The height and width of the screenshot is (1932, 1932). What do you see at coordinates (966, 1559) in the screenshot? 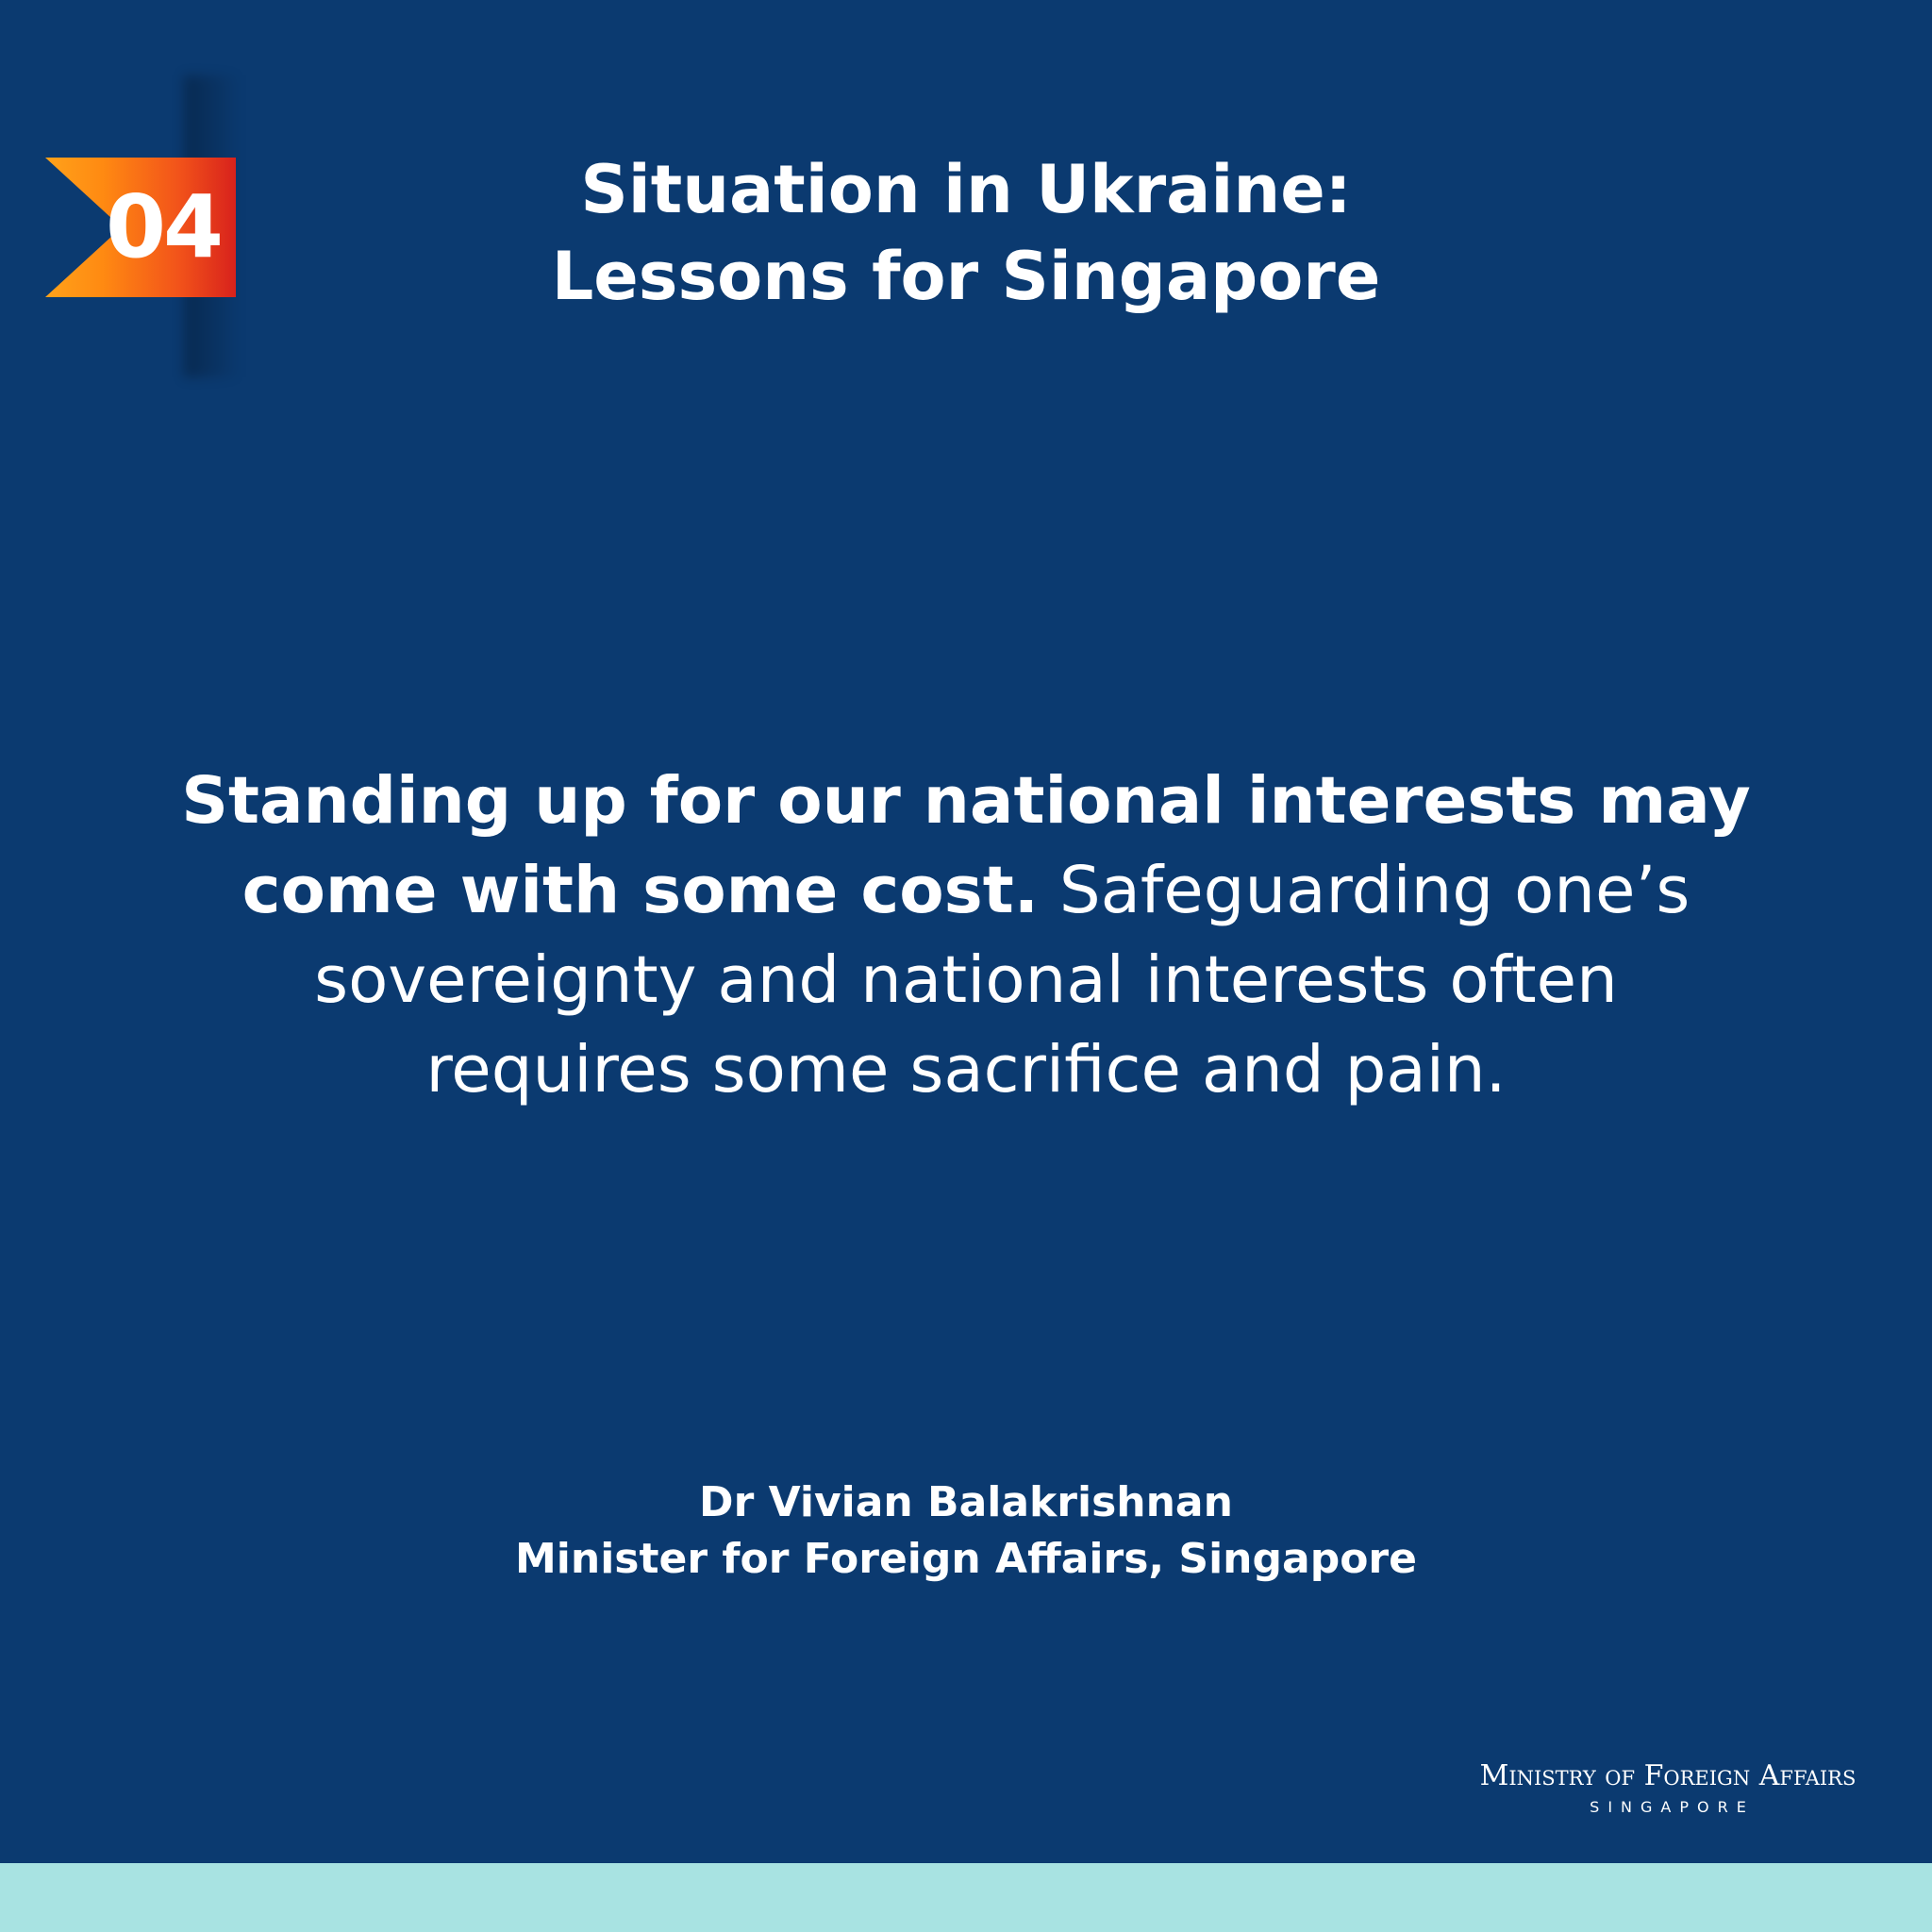
I see `speaker-role: Minister for Foreign Affairs, Singapore` at bounding box center [966, 1559].